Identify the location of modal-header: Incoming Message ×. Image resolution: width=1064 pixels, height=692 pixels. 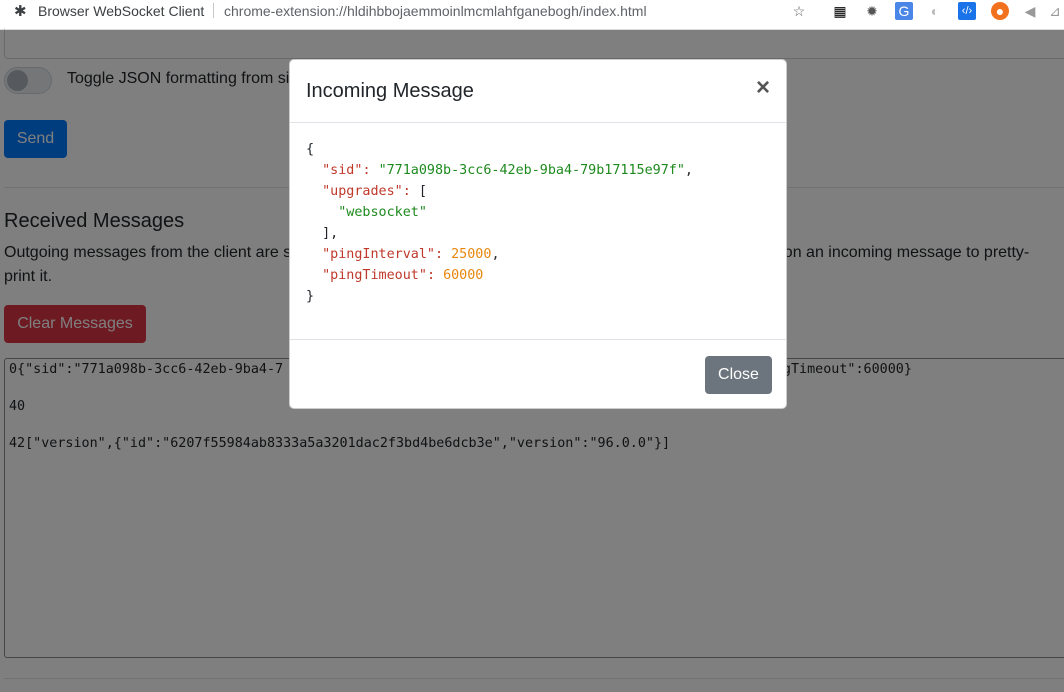
(538, 91).